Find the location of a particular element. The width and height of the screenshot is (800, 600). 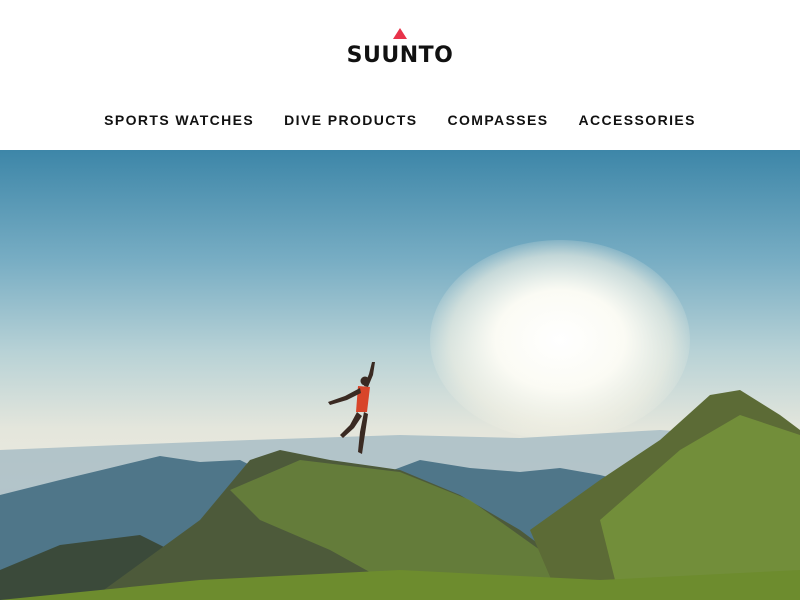

nav-compasses: COMPASSES is located at coordinates (498, 120).